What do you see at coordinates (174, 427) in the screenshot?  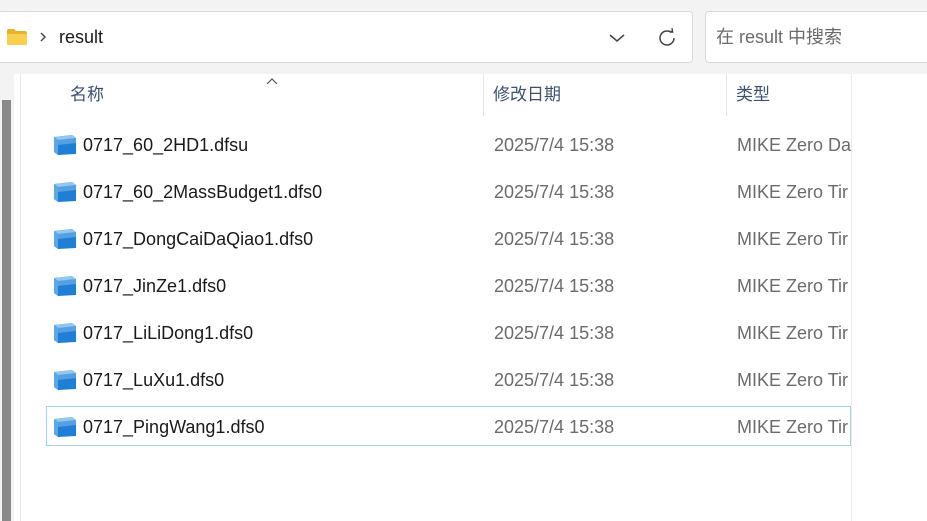 I see `file-name: 0717_PingWang1.dfs0` at bounding box center [174, 427].